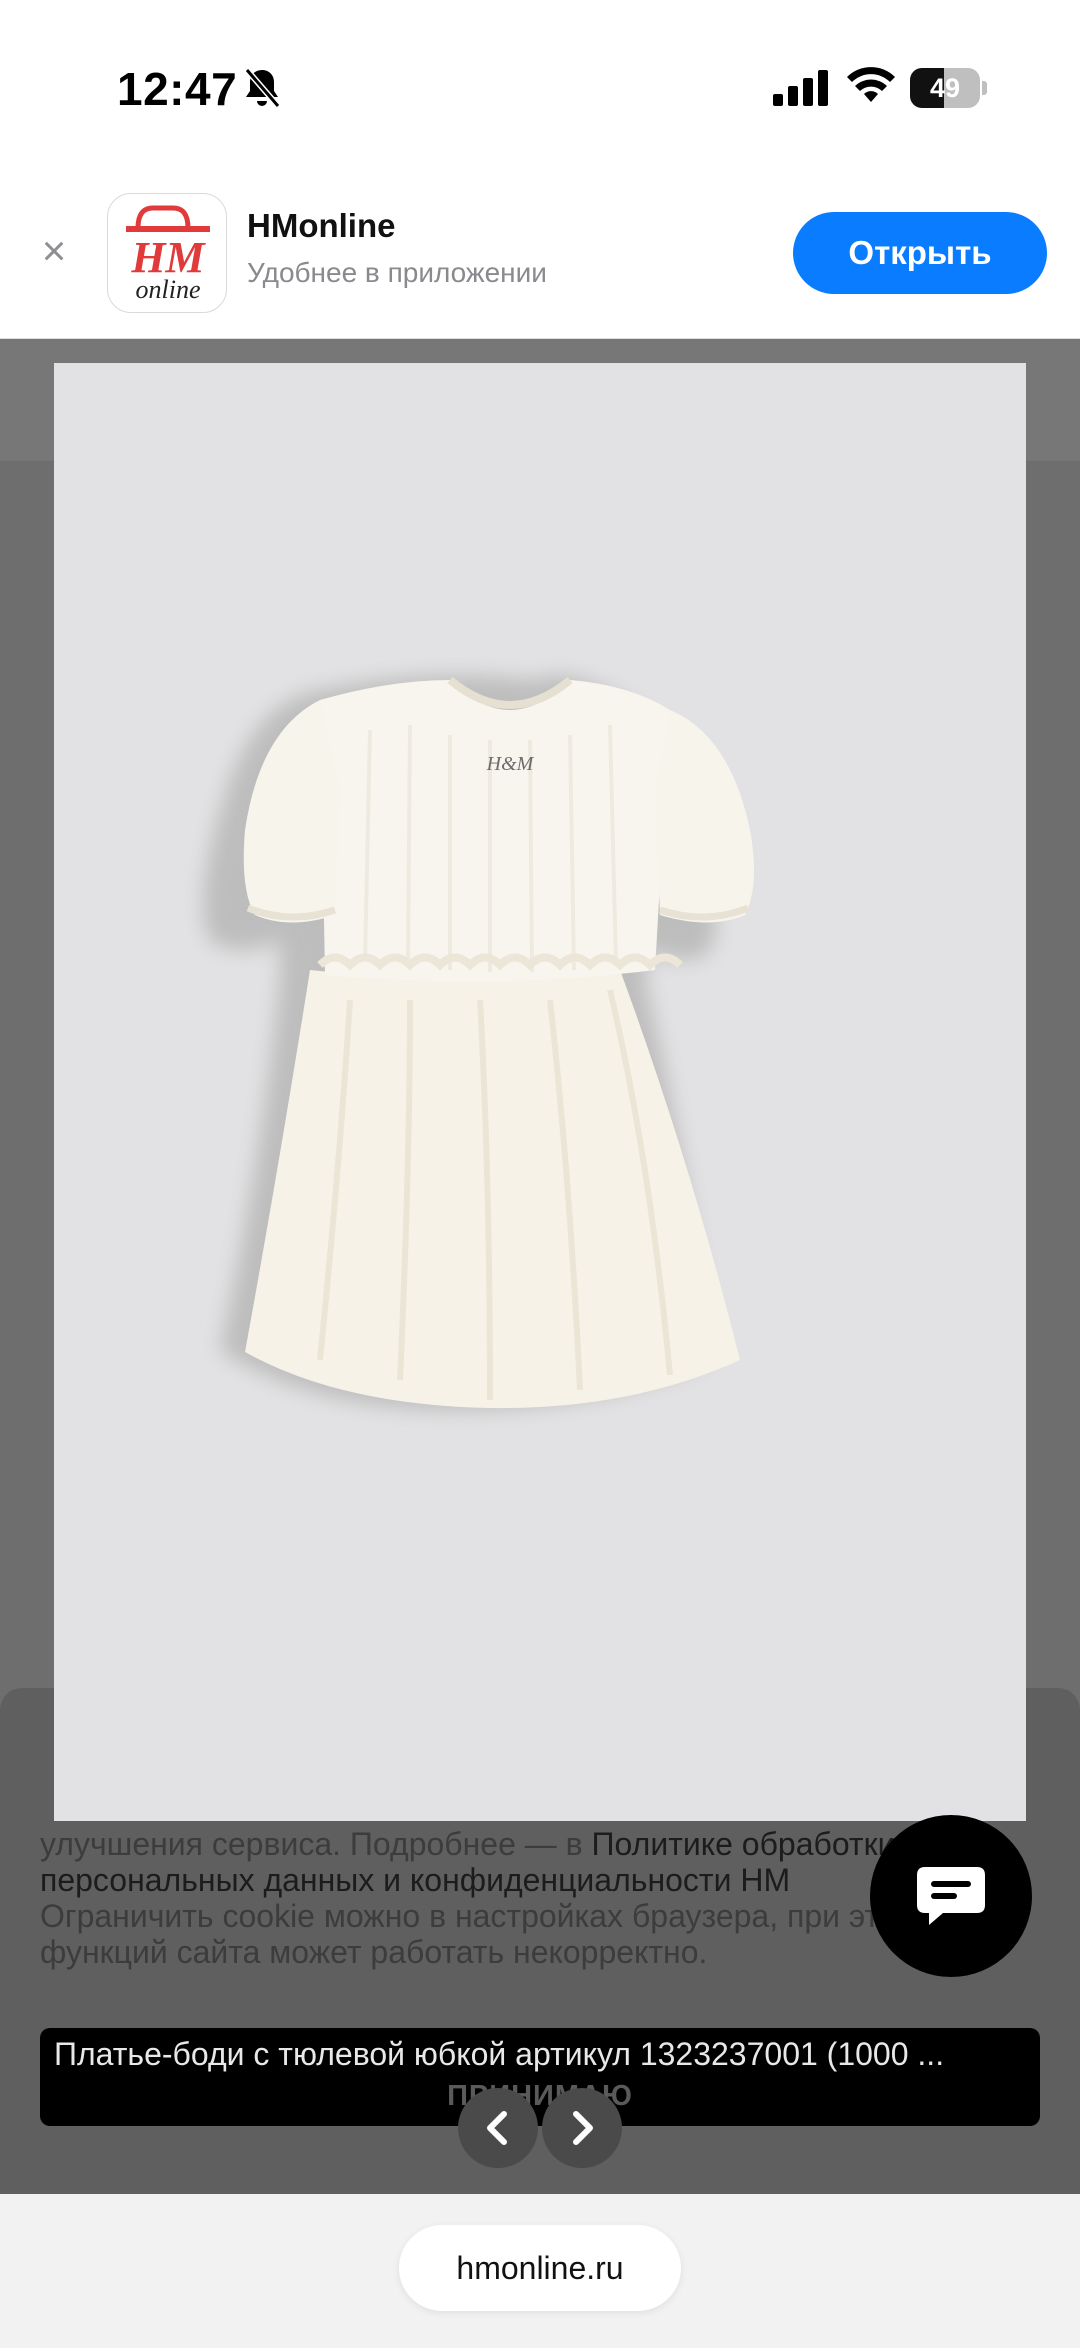  I want to click on svg-text: online, so click(168, 289).